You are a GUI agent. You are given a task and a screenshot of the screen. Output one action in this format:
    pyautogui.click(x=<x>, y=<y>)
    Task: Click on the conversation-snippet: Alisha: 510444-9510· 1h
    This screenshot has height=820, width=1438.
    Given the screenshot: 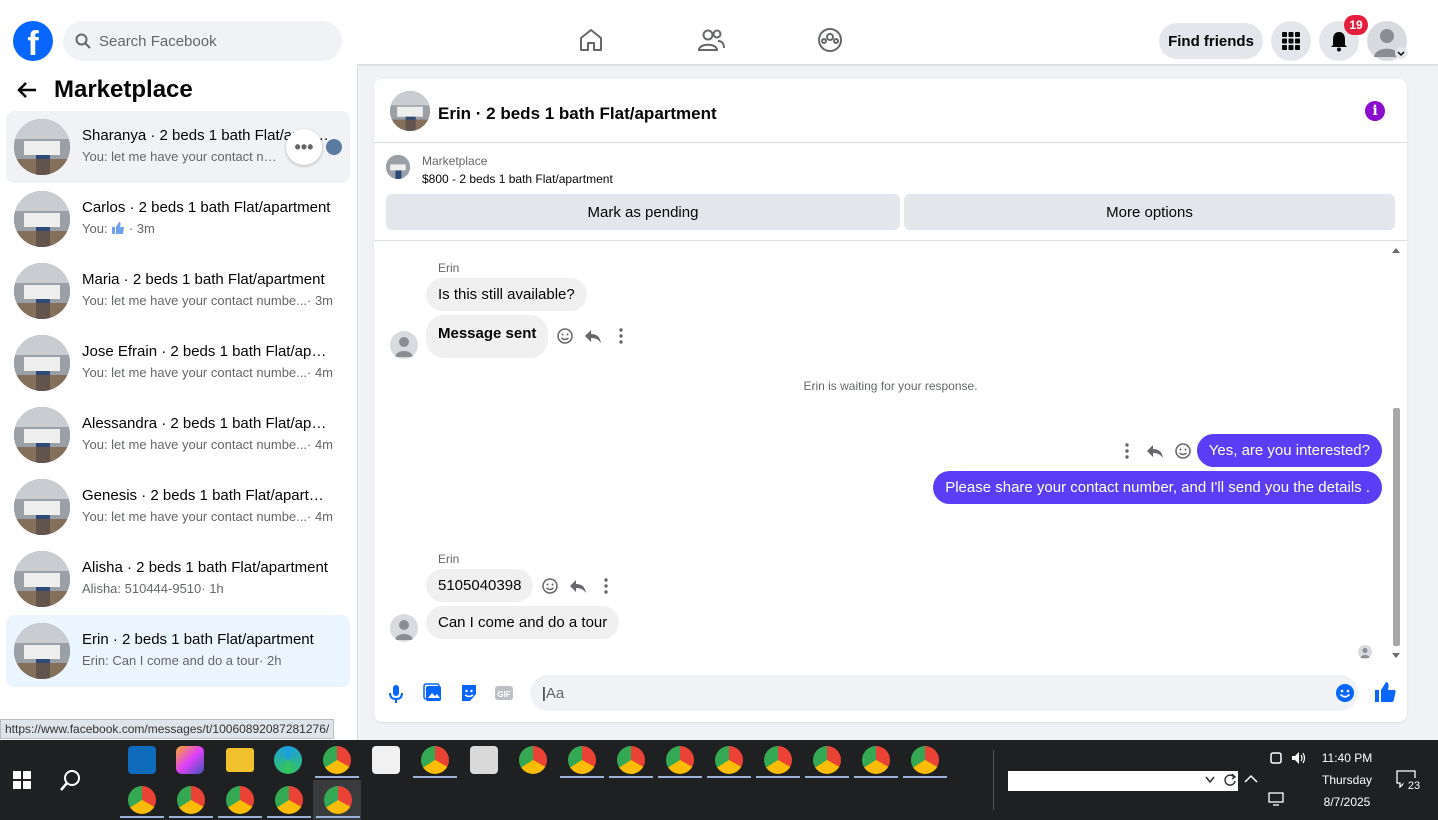 What is the action you would take?
    pyautogui.click(x=209, y=588)
    